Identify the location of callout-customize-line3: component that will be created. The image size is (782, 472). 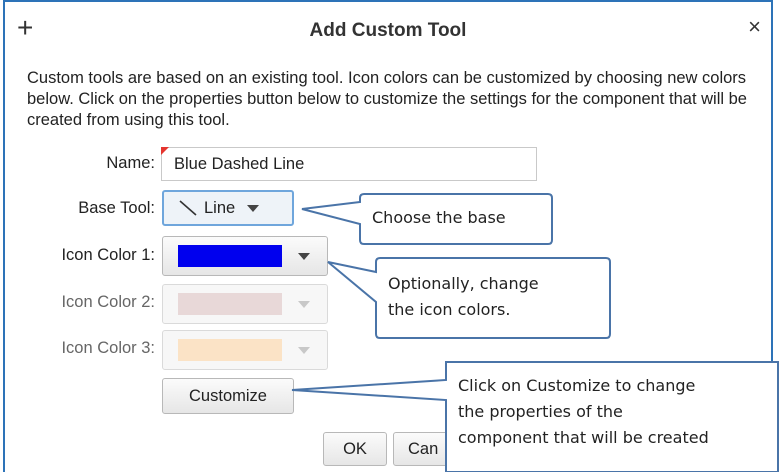
(583, 437).